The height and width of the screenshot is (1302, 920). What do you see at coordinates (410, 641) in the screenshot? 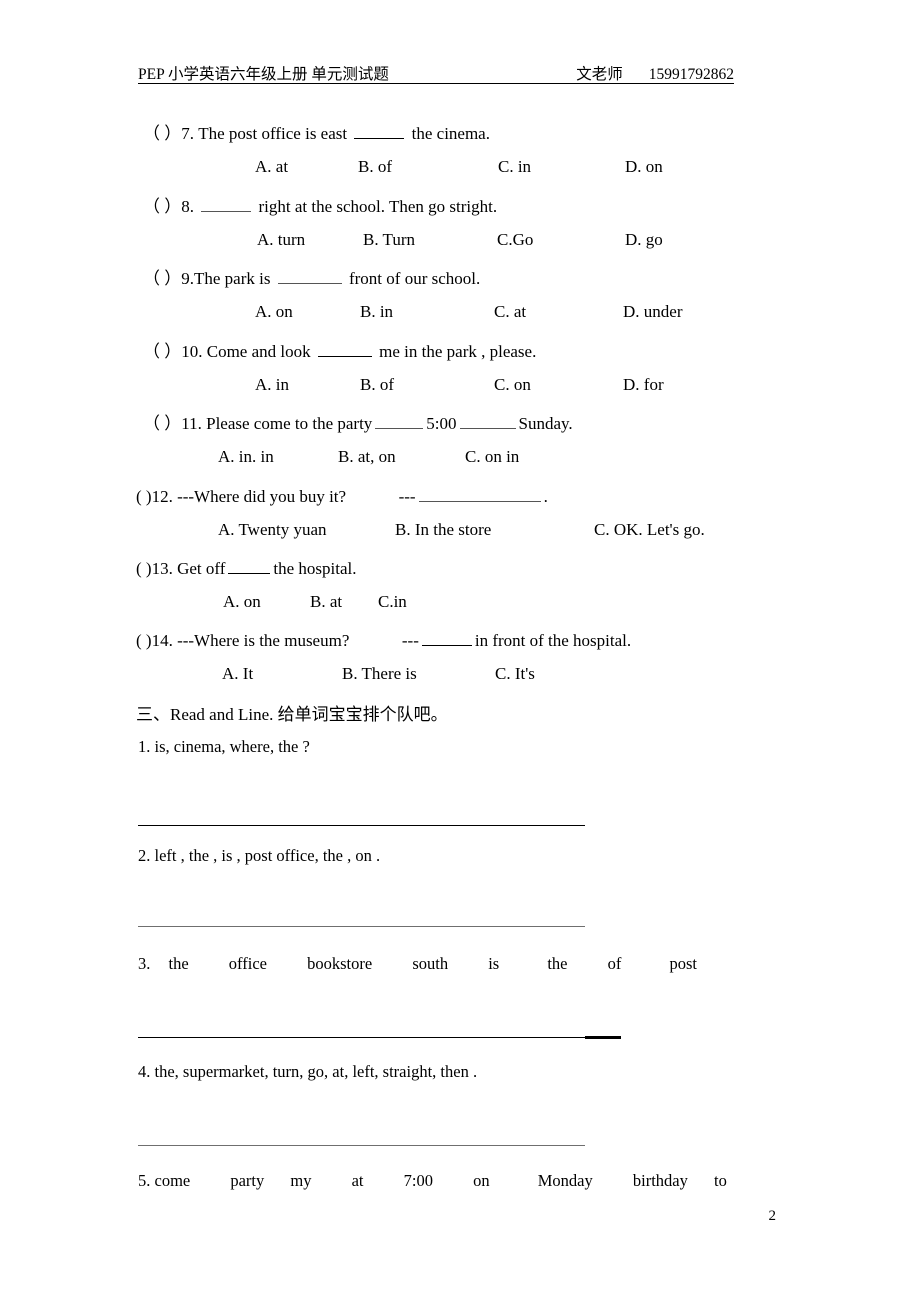
I see `question-14-dashes: ---` at bounding box center [410, 641].